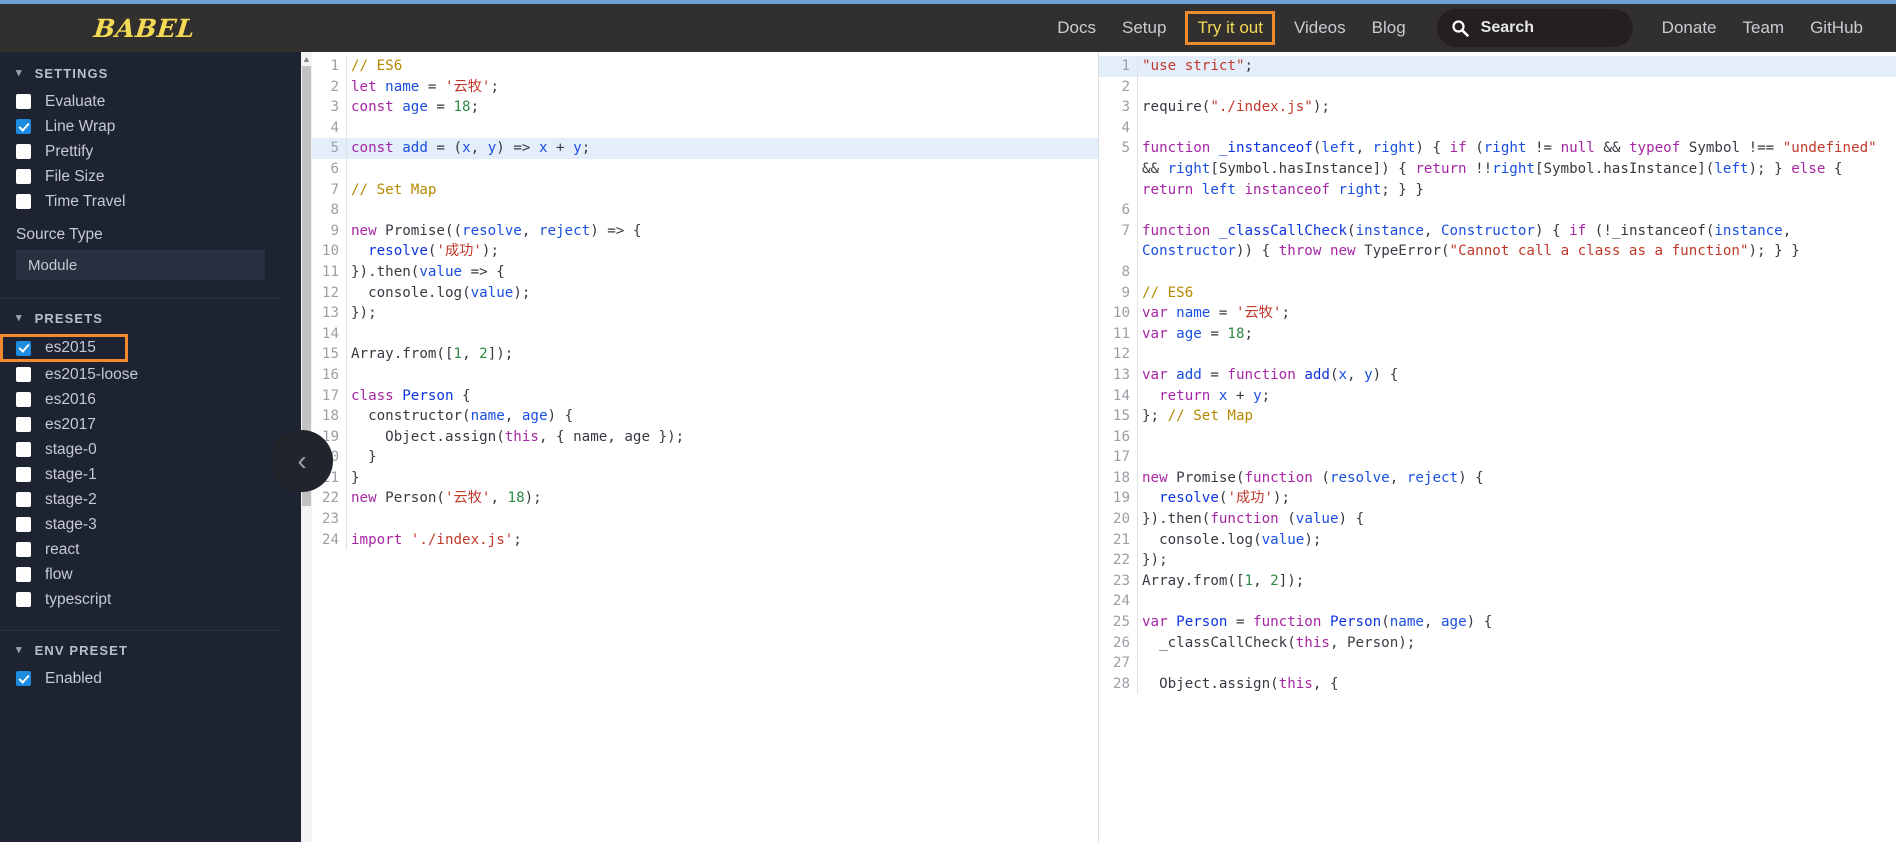  Describe the element at coordinates (140, 316) in the screenshot. I see `section-header-presets: ▾ PRESETS` at that location.